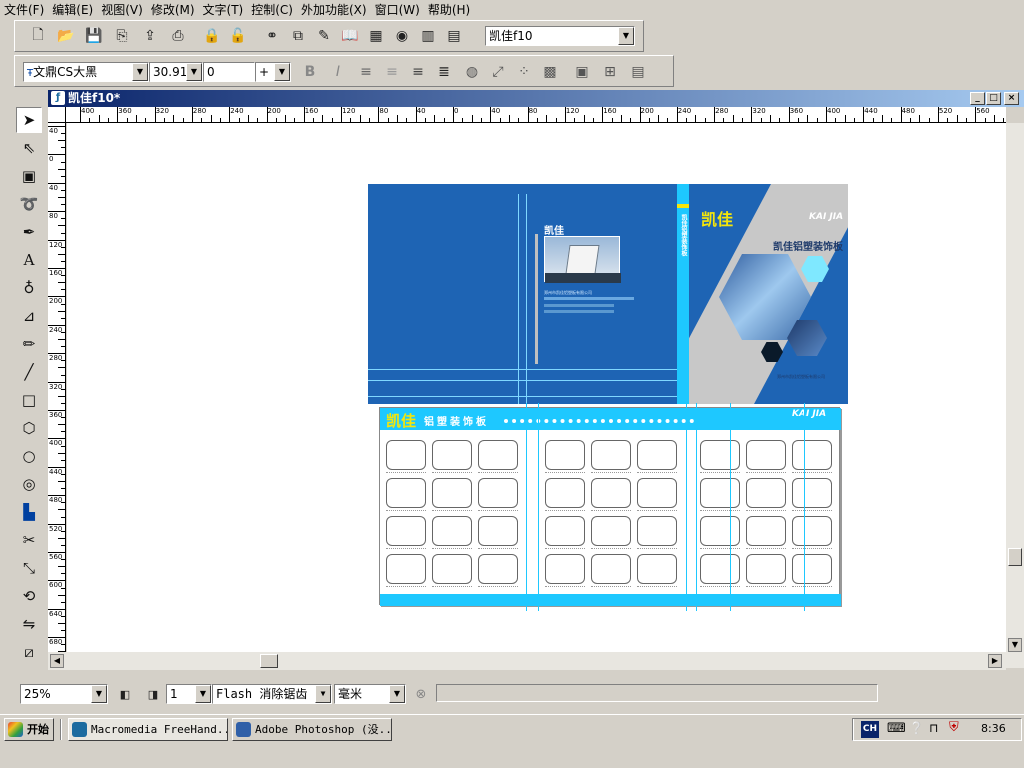  Describe the element at coordinates (421, 694) in the screenshot. I see `cancel-render-icon: ⊗` at that location.